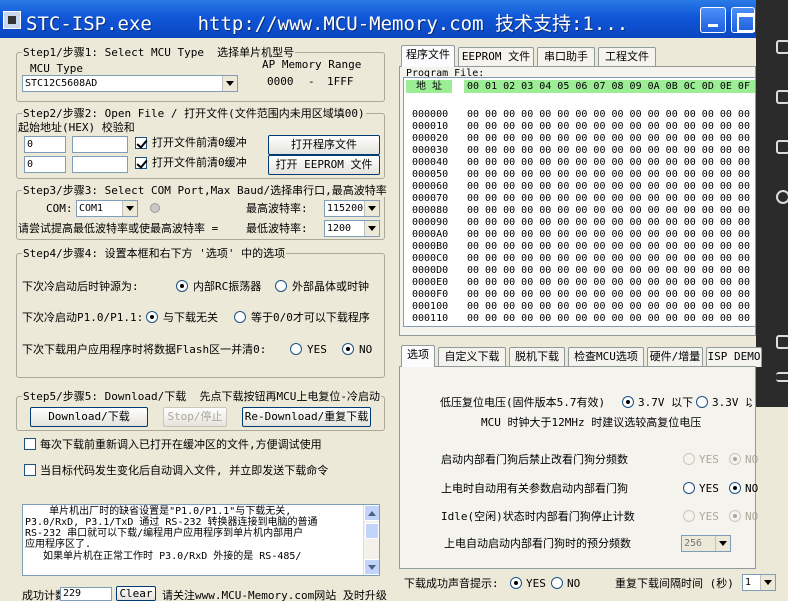 This screenshot has height=601, width=788. Describe the element at coordinates (472, 357) in the screenshot. I see `tab-custom-download: 自定义下载` at that location.